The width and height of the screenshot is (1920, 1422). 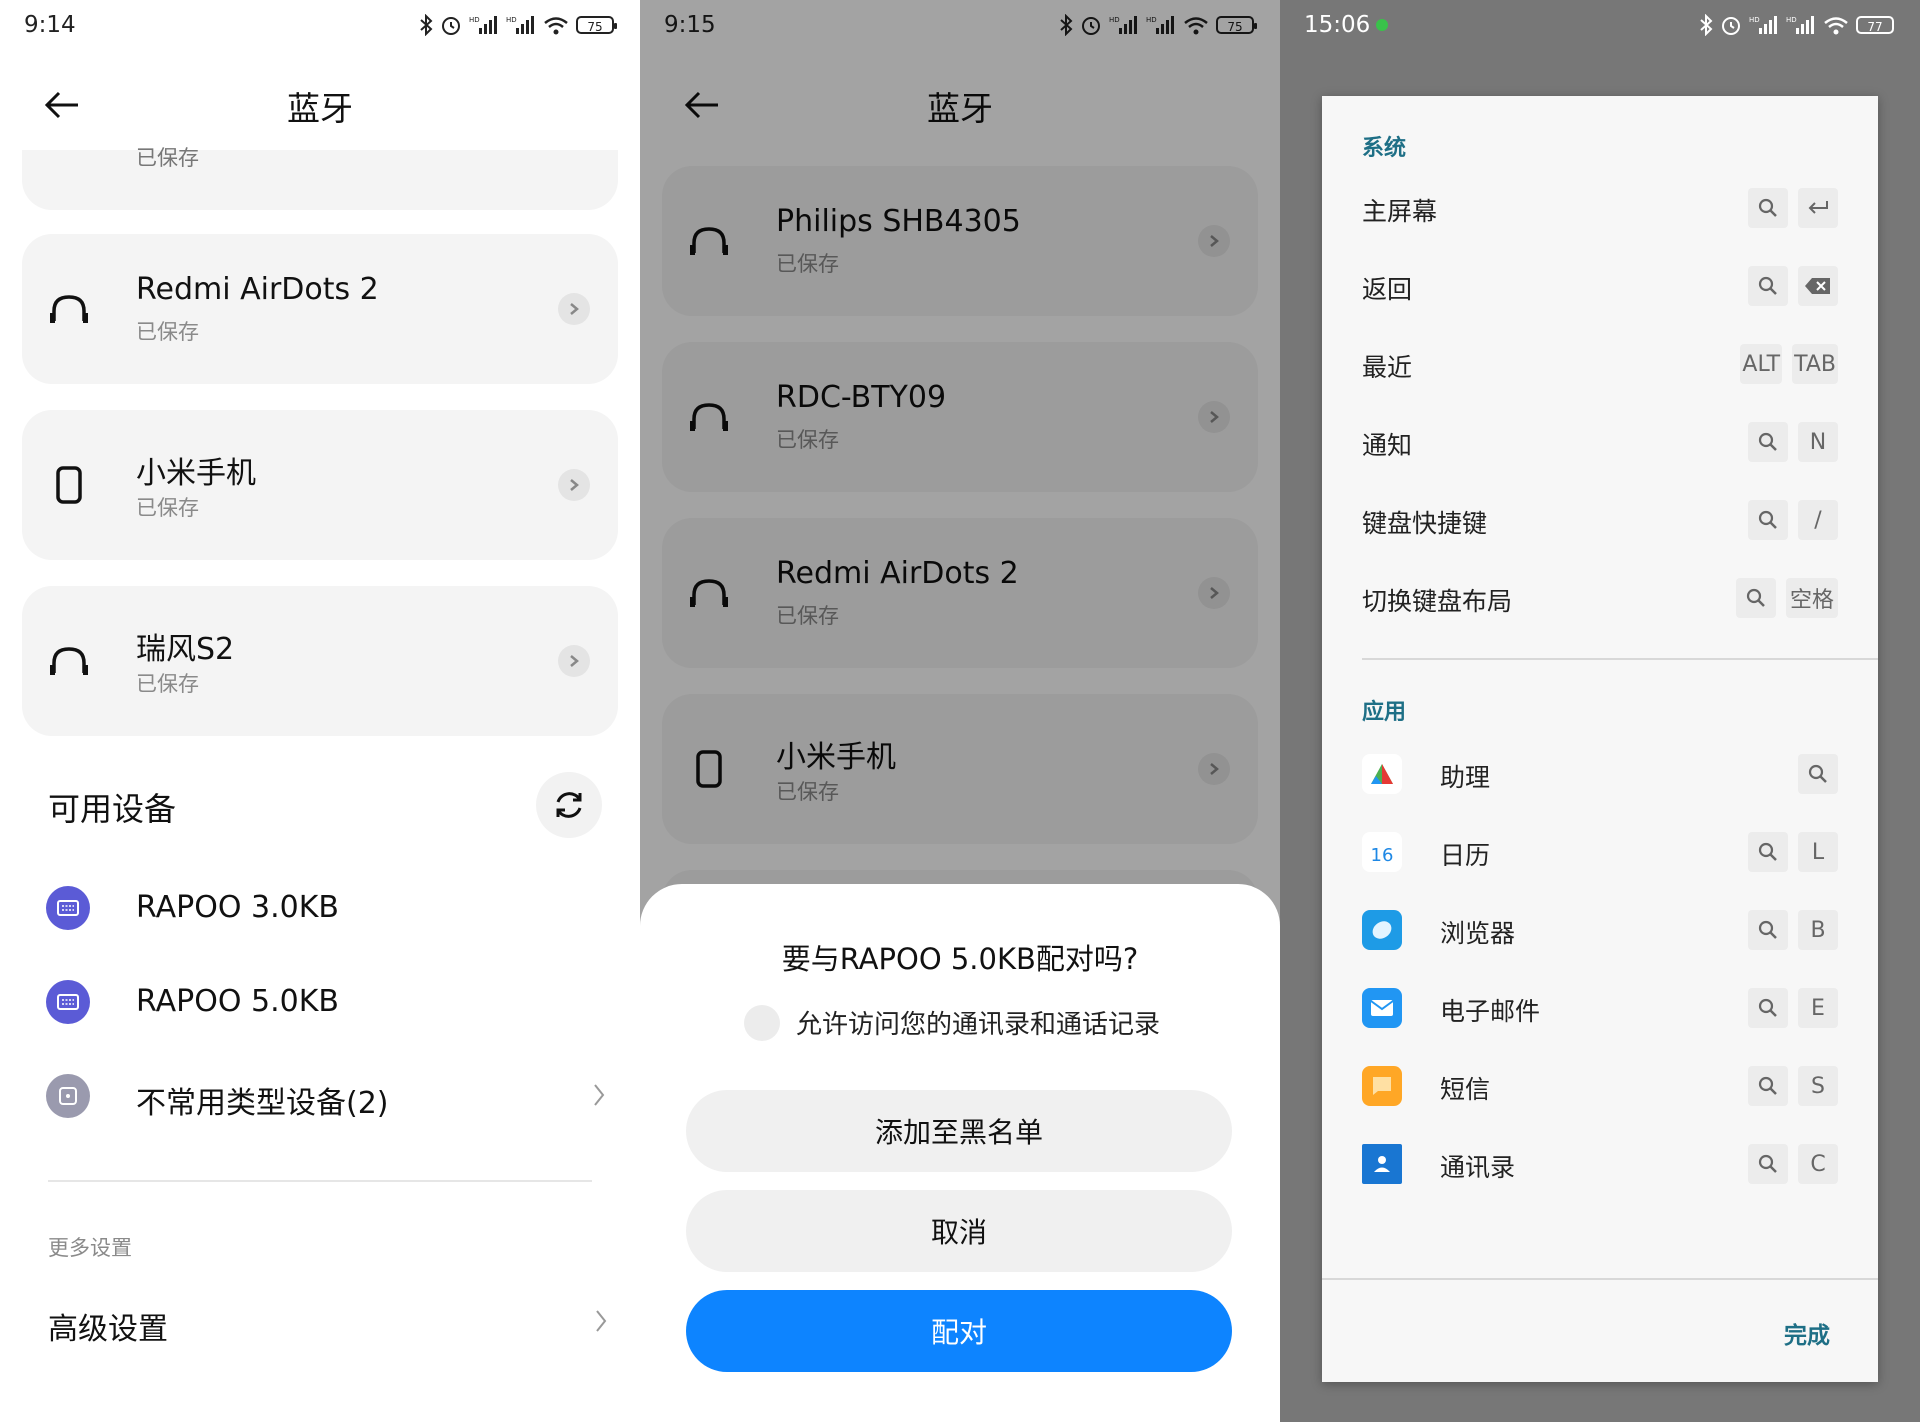 I want to click on space-key: 空格, so click(x=1811, y=598).